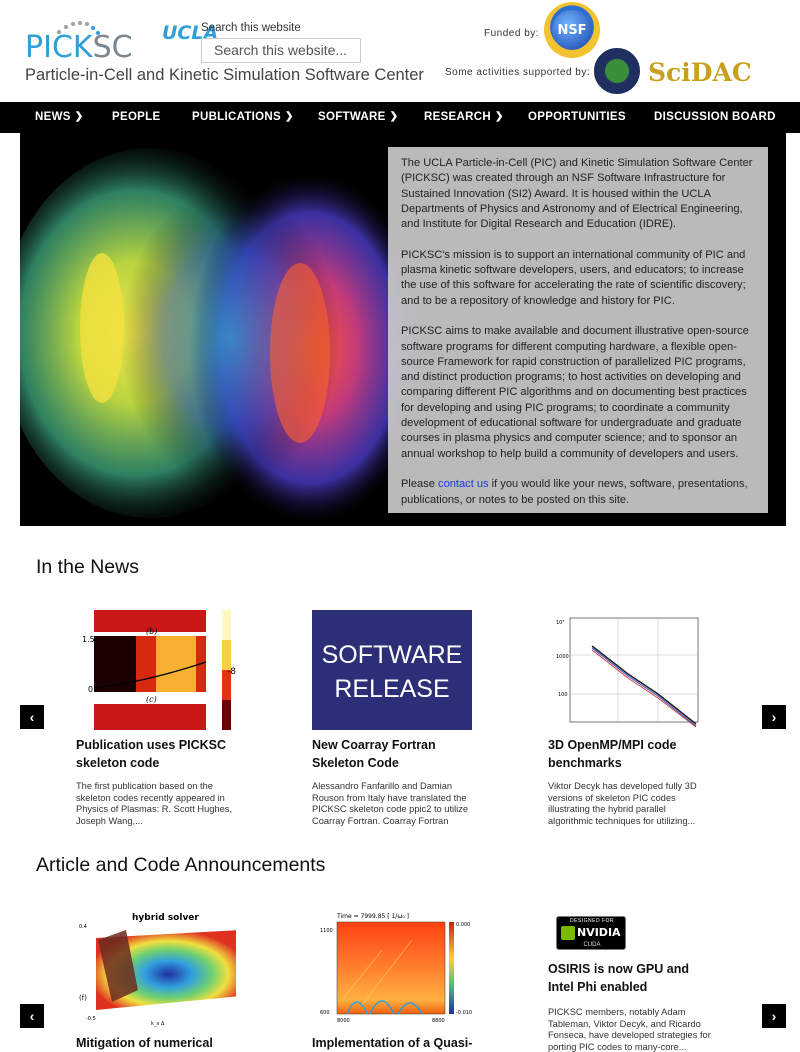 Image resolution: width=800 pixels, height=1052 pixels. What do you see at coordinates (715, 117) in the screenshot?
I see `nav-item-discussion-board: DISCUSSION BOARD` at bounding box center [715, 117].